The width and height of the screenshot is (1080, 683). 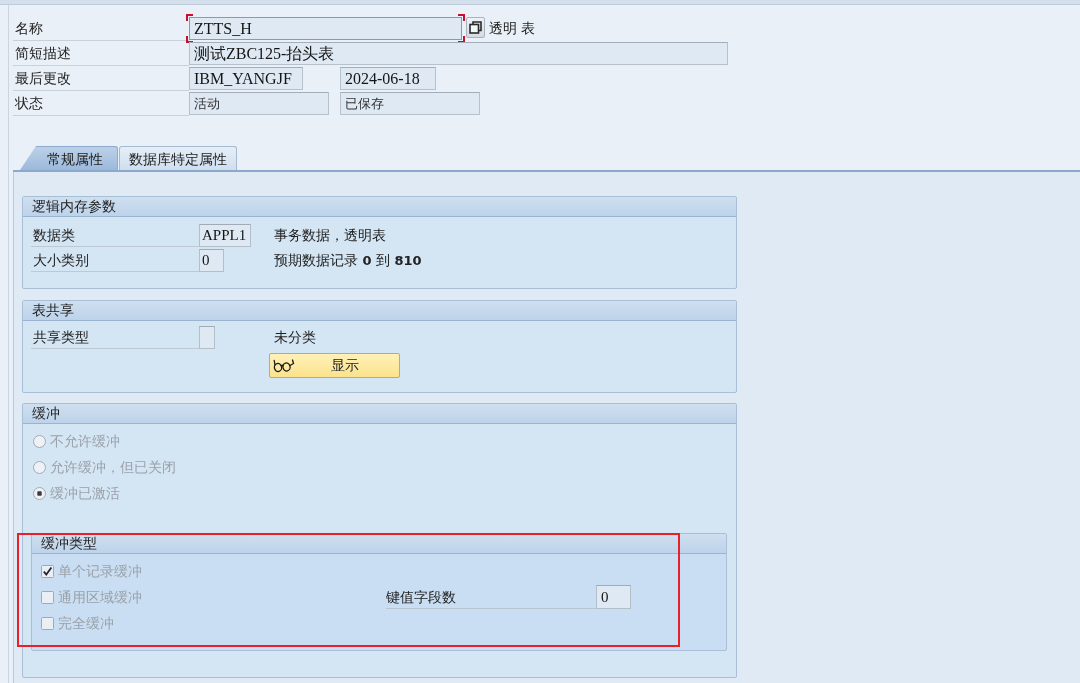 I want to click on input-field: ZTTS_H, so click(x=325, y=28).